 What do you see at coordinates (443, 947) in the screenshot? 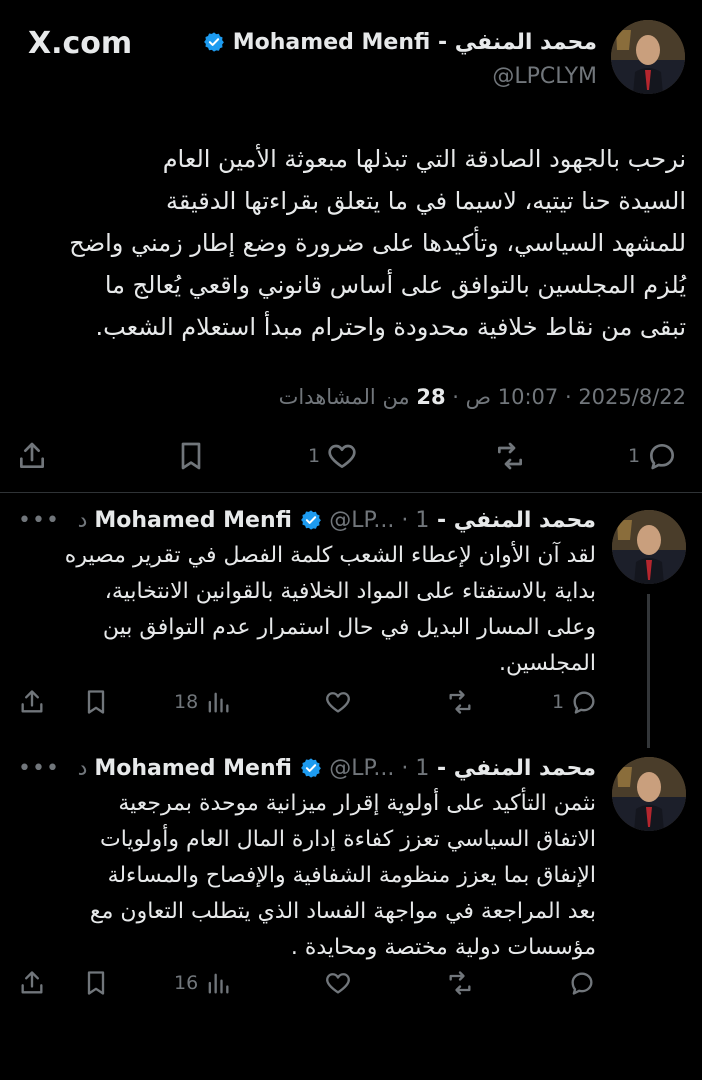
I see `reply-text-line: مؤسسات دولية مختصة ومحايدة .` at bounding box center [443, 947].